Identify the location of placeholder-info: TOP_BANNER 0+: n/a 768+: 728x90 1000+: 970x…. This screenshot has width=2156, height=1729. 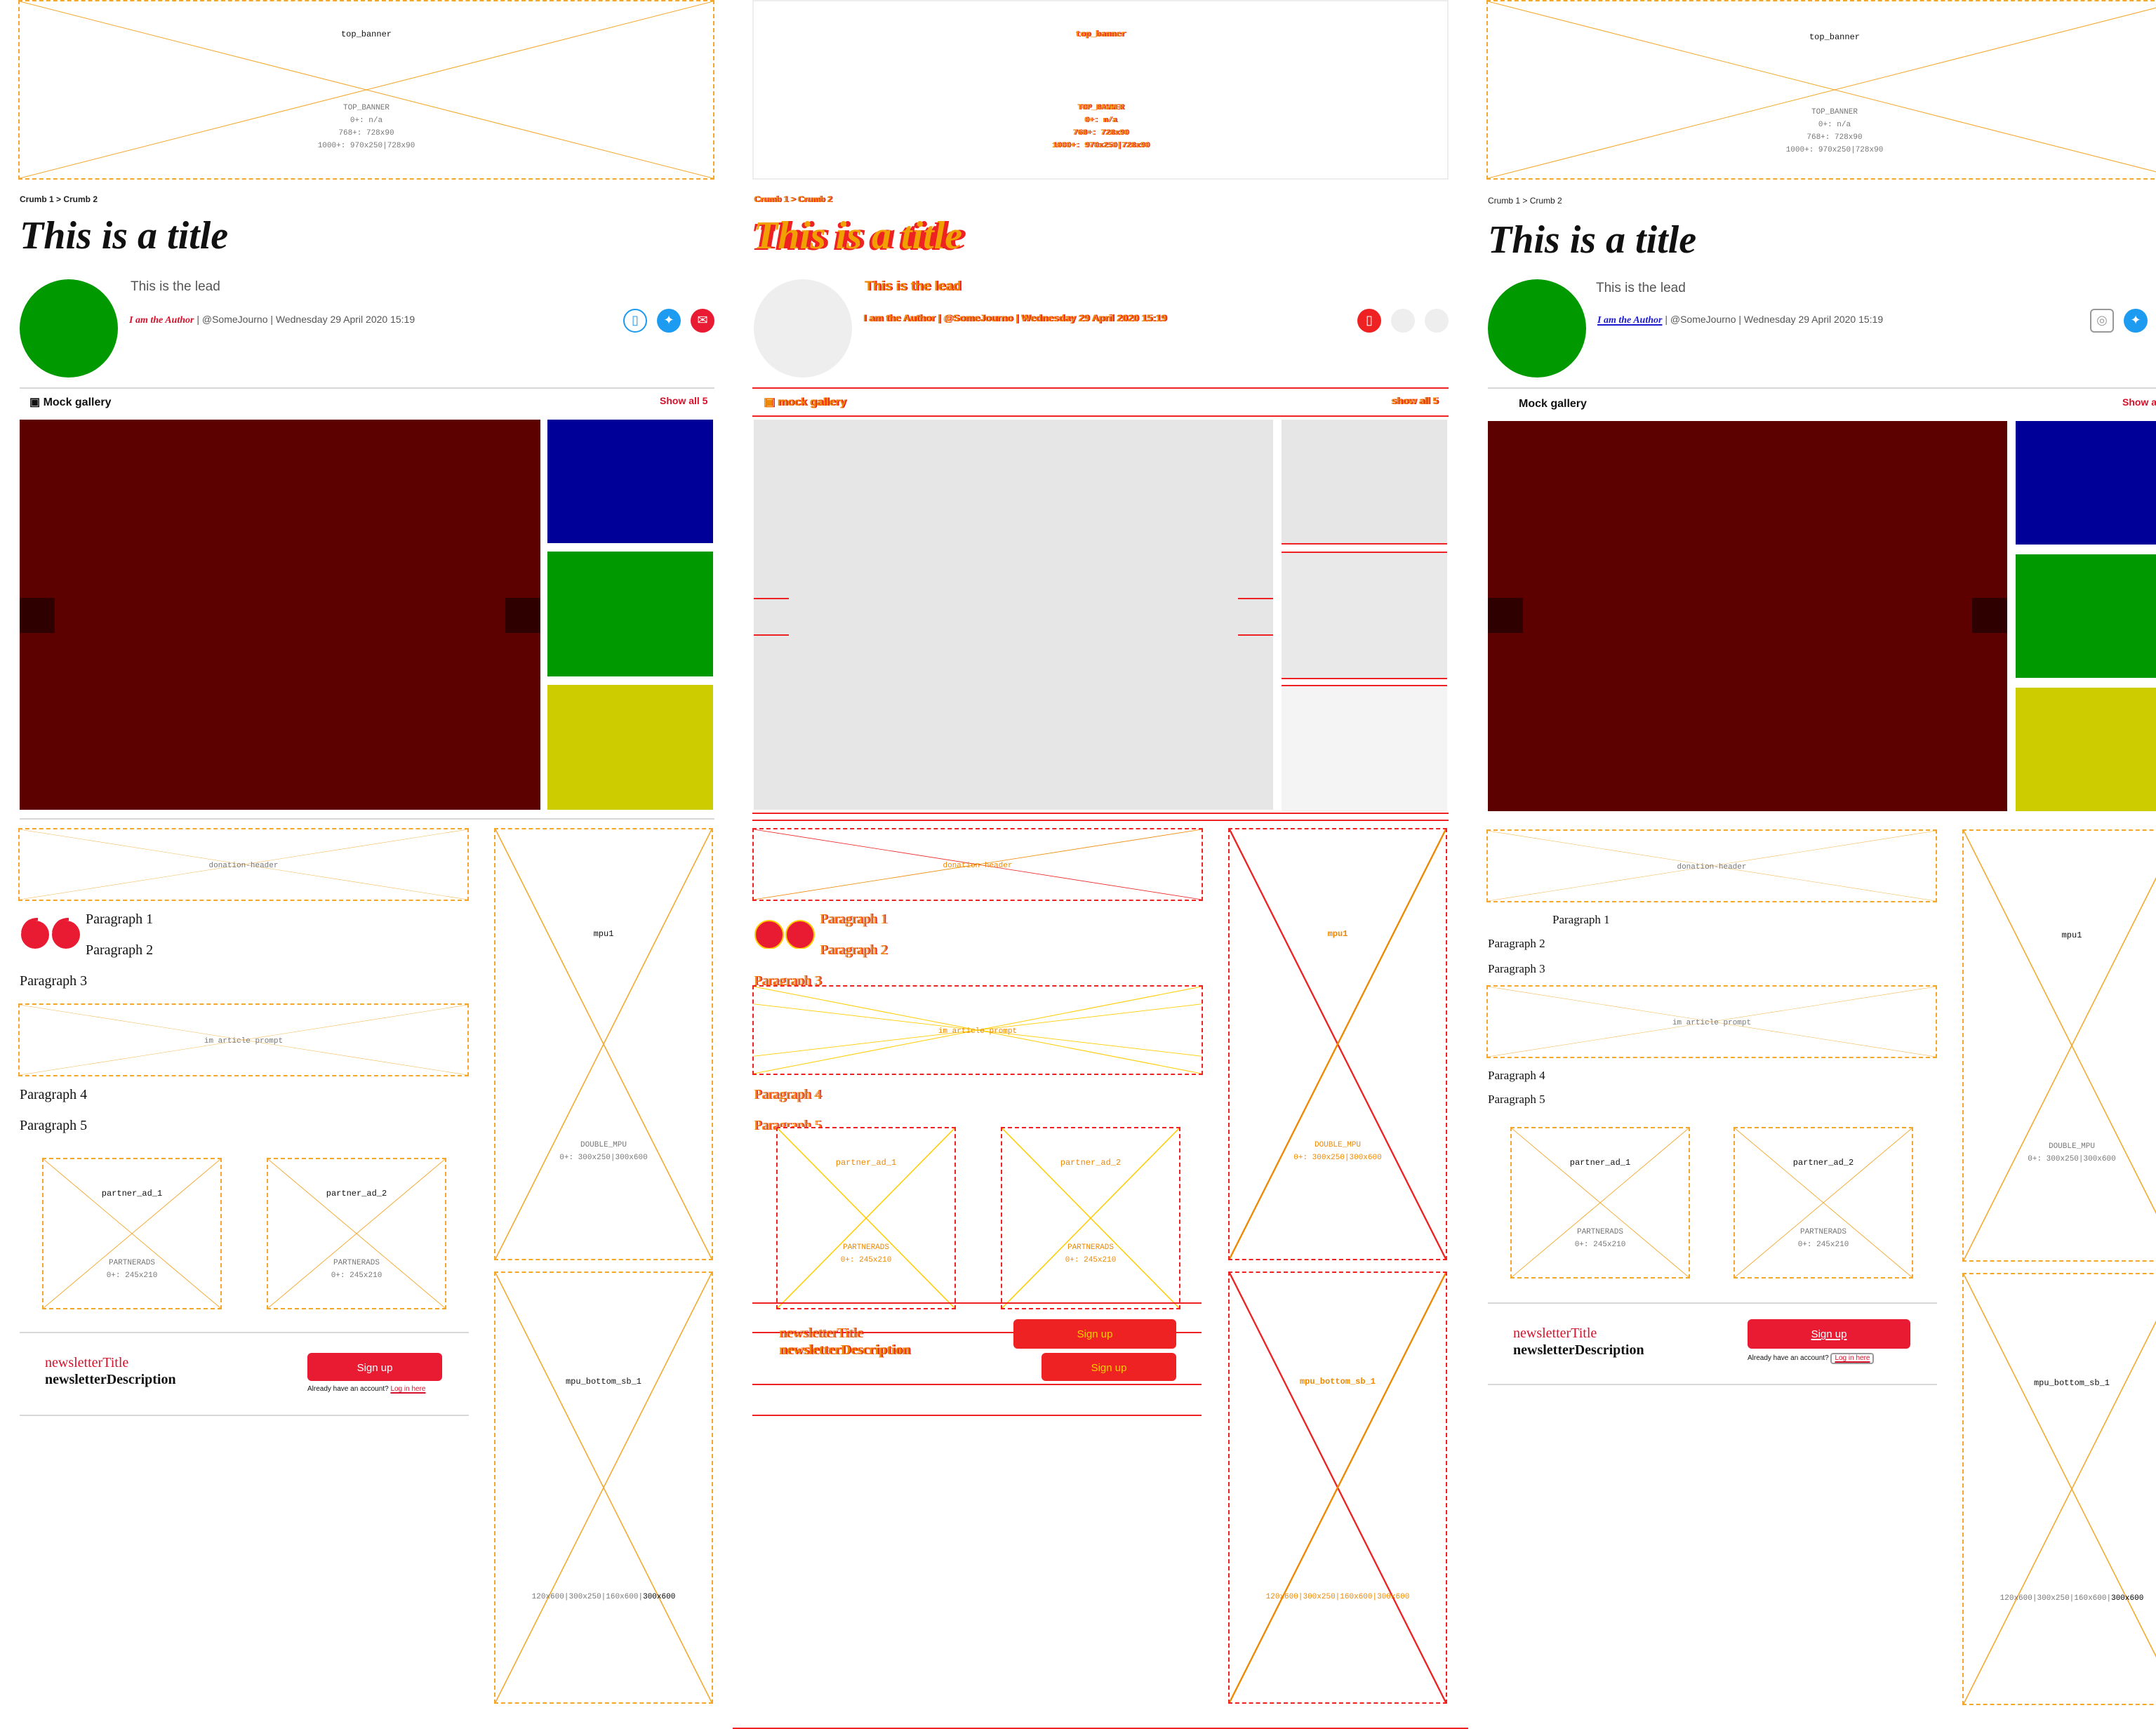
(366, 126).